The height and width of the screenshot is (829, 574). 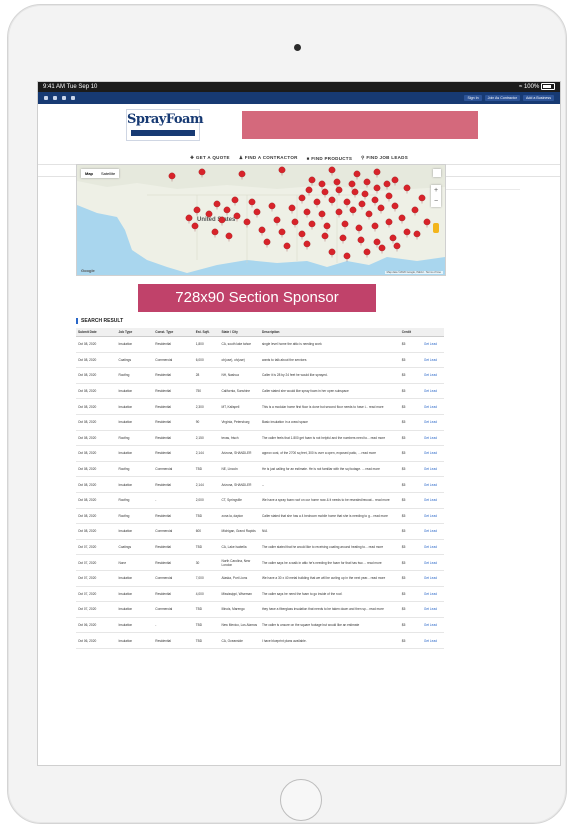 What do you see at coordinates (206, 332) in the screenshot?
I see `col-est-sqft: Est. Sqft.` at bounding box center [206, 332].